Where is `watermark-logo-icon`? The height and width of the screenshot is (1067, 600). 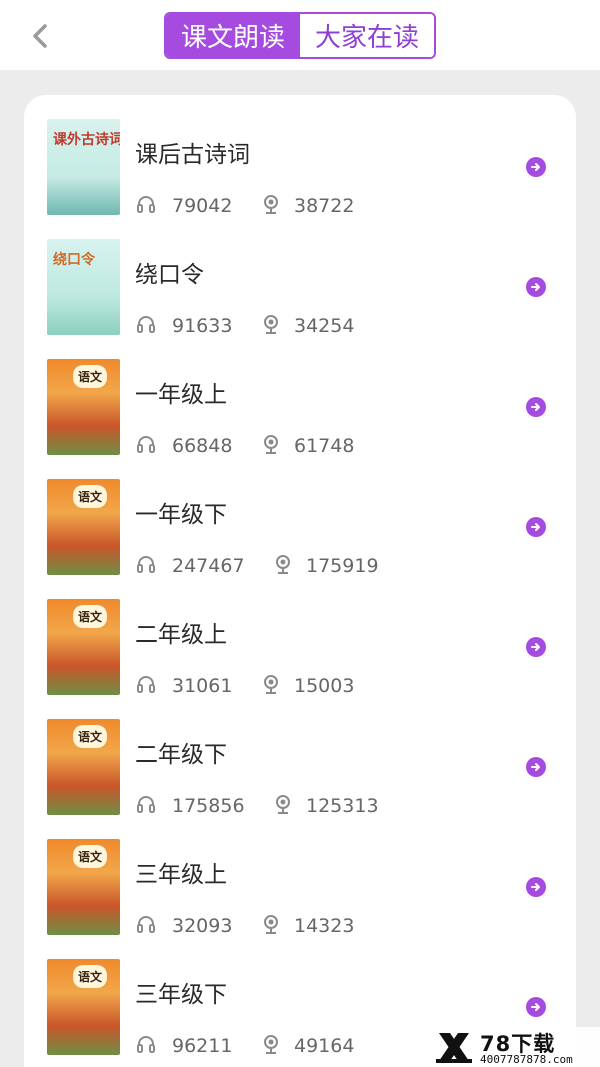
watermark-logo-icon is located at coordinates (454, 1048).